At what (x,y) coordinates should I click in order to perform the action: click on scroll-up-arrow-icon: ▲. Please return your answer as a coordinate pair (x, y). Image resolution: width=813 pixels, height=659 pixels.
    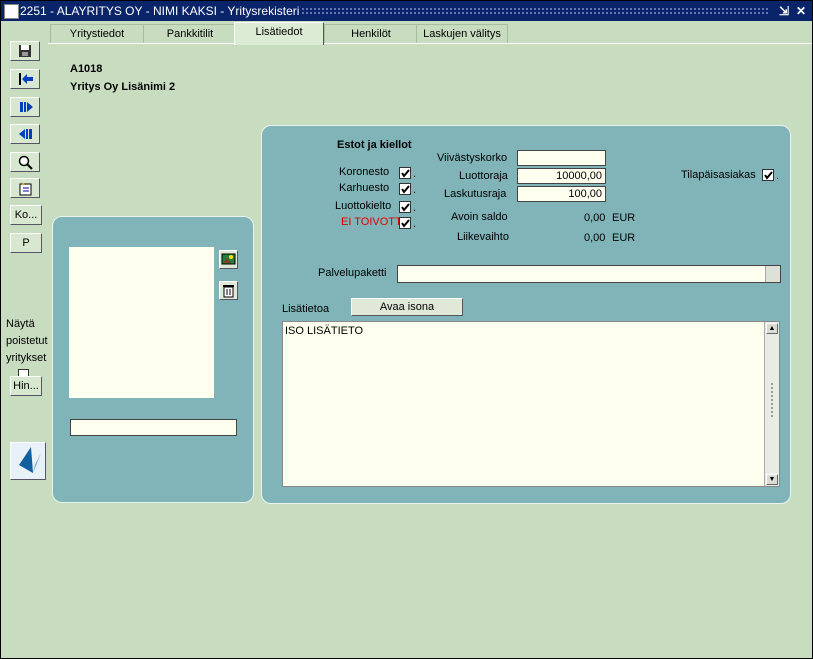
    Looking at the image, I should click on (772, 328).